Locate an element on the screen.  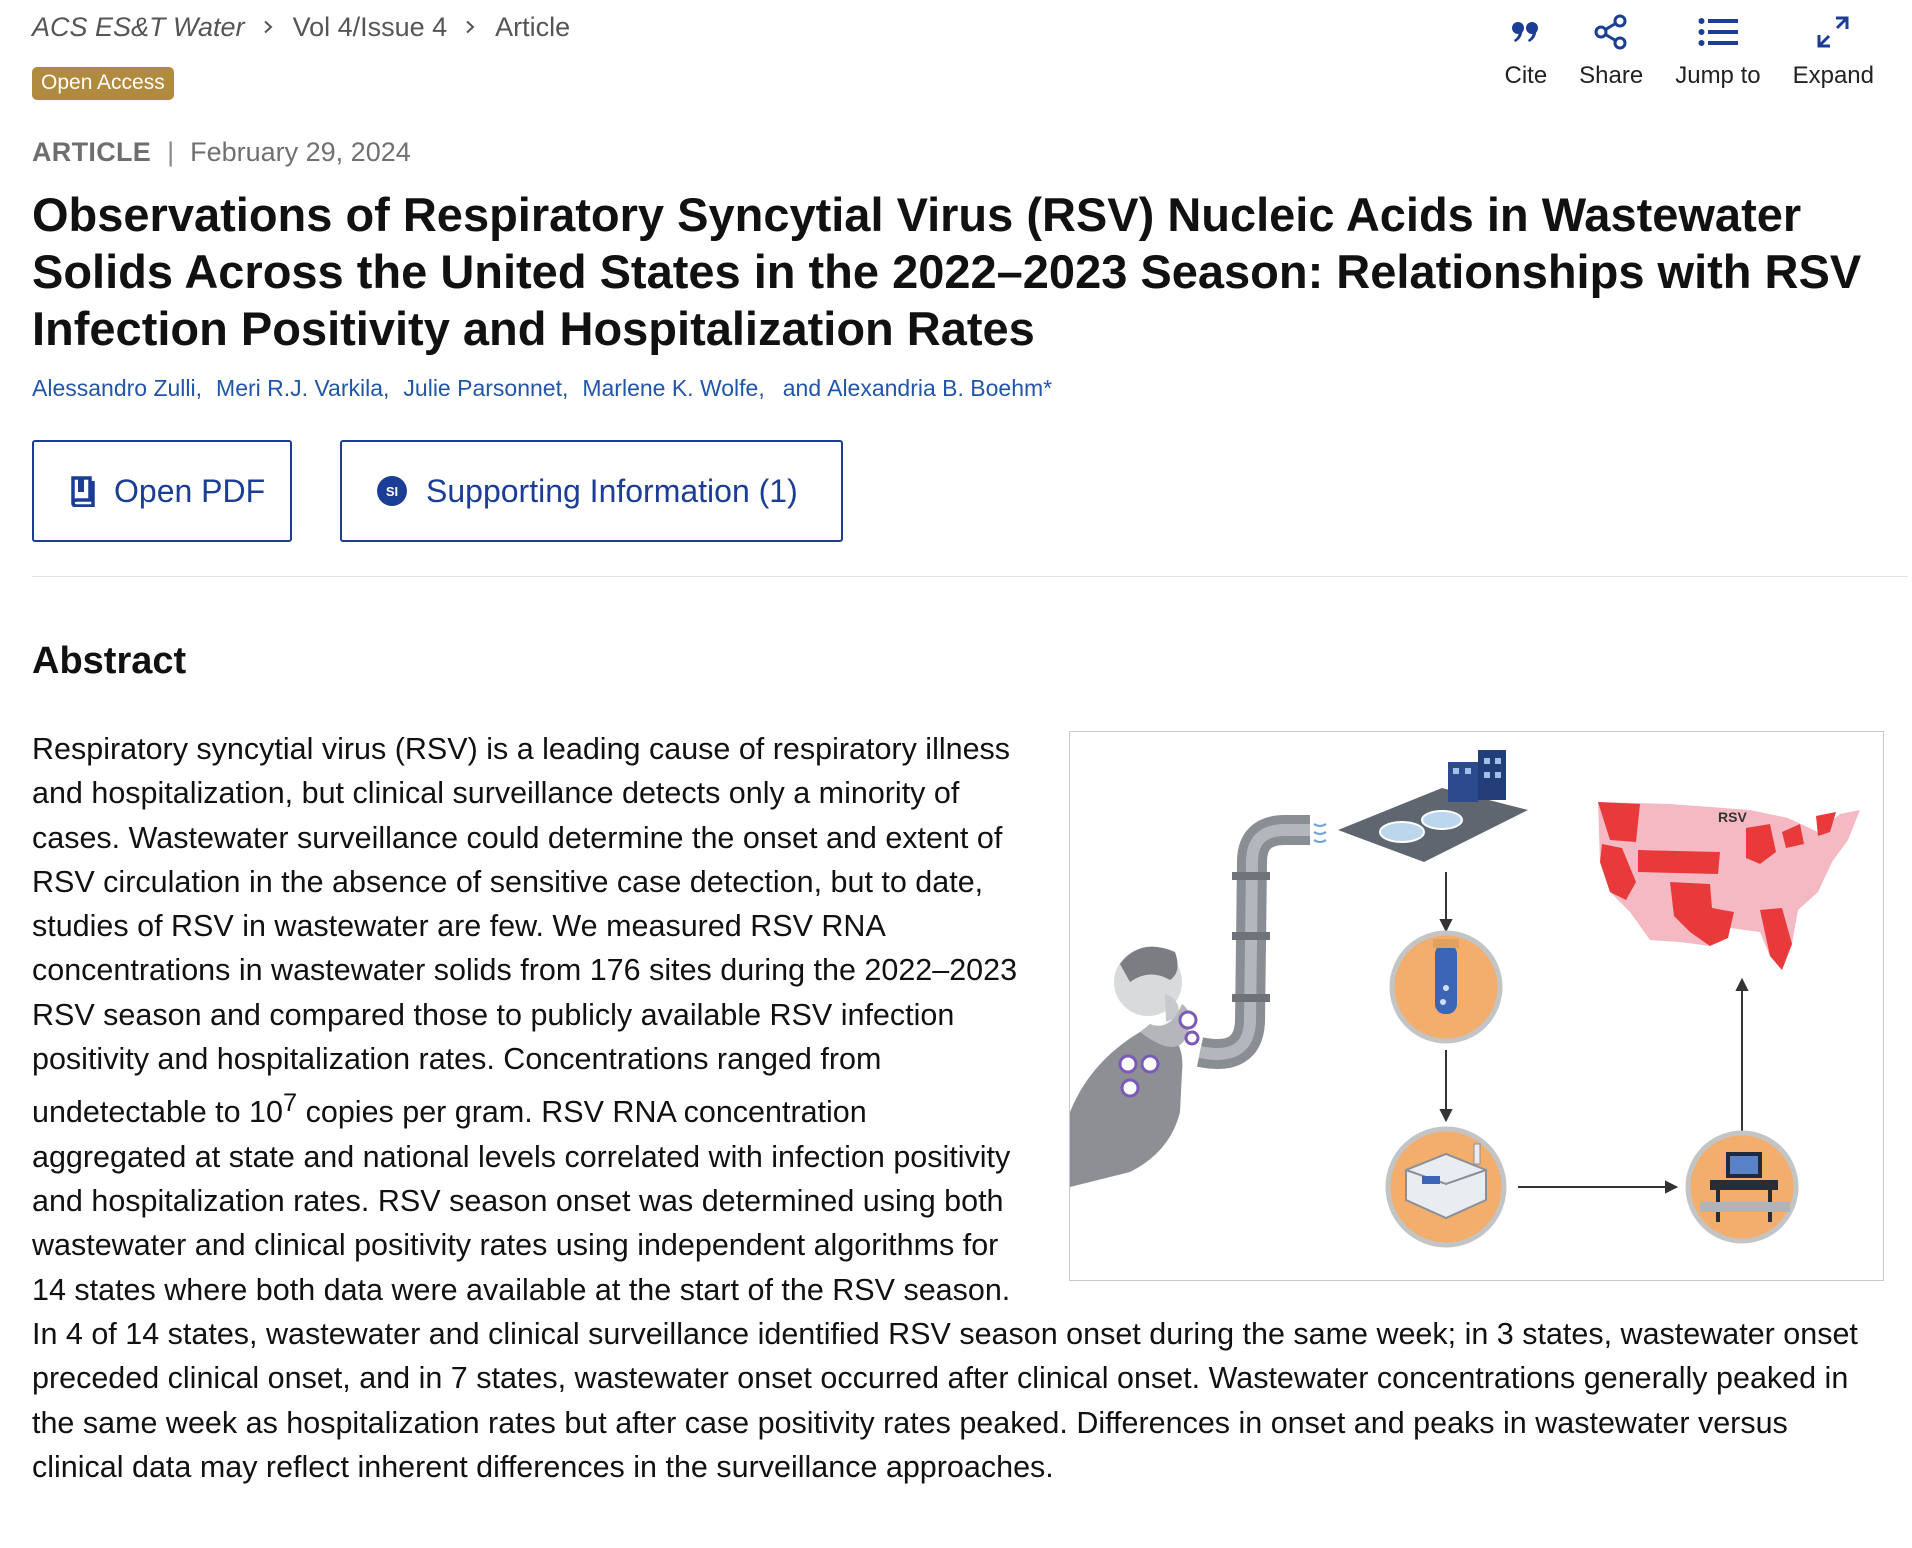
share-button: Share is located at coordinates (1611, 51).